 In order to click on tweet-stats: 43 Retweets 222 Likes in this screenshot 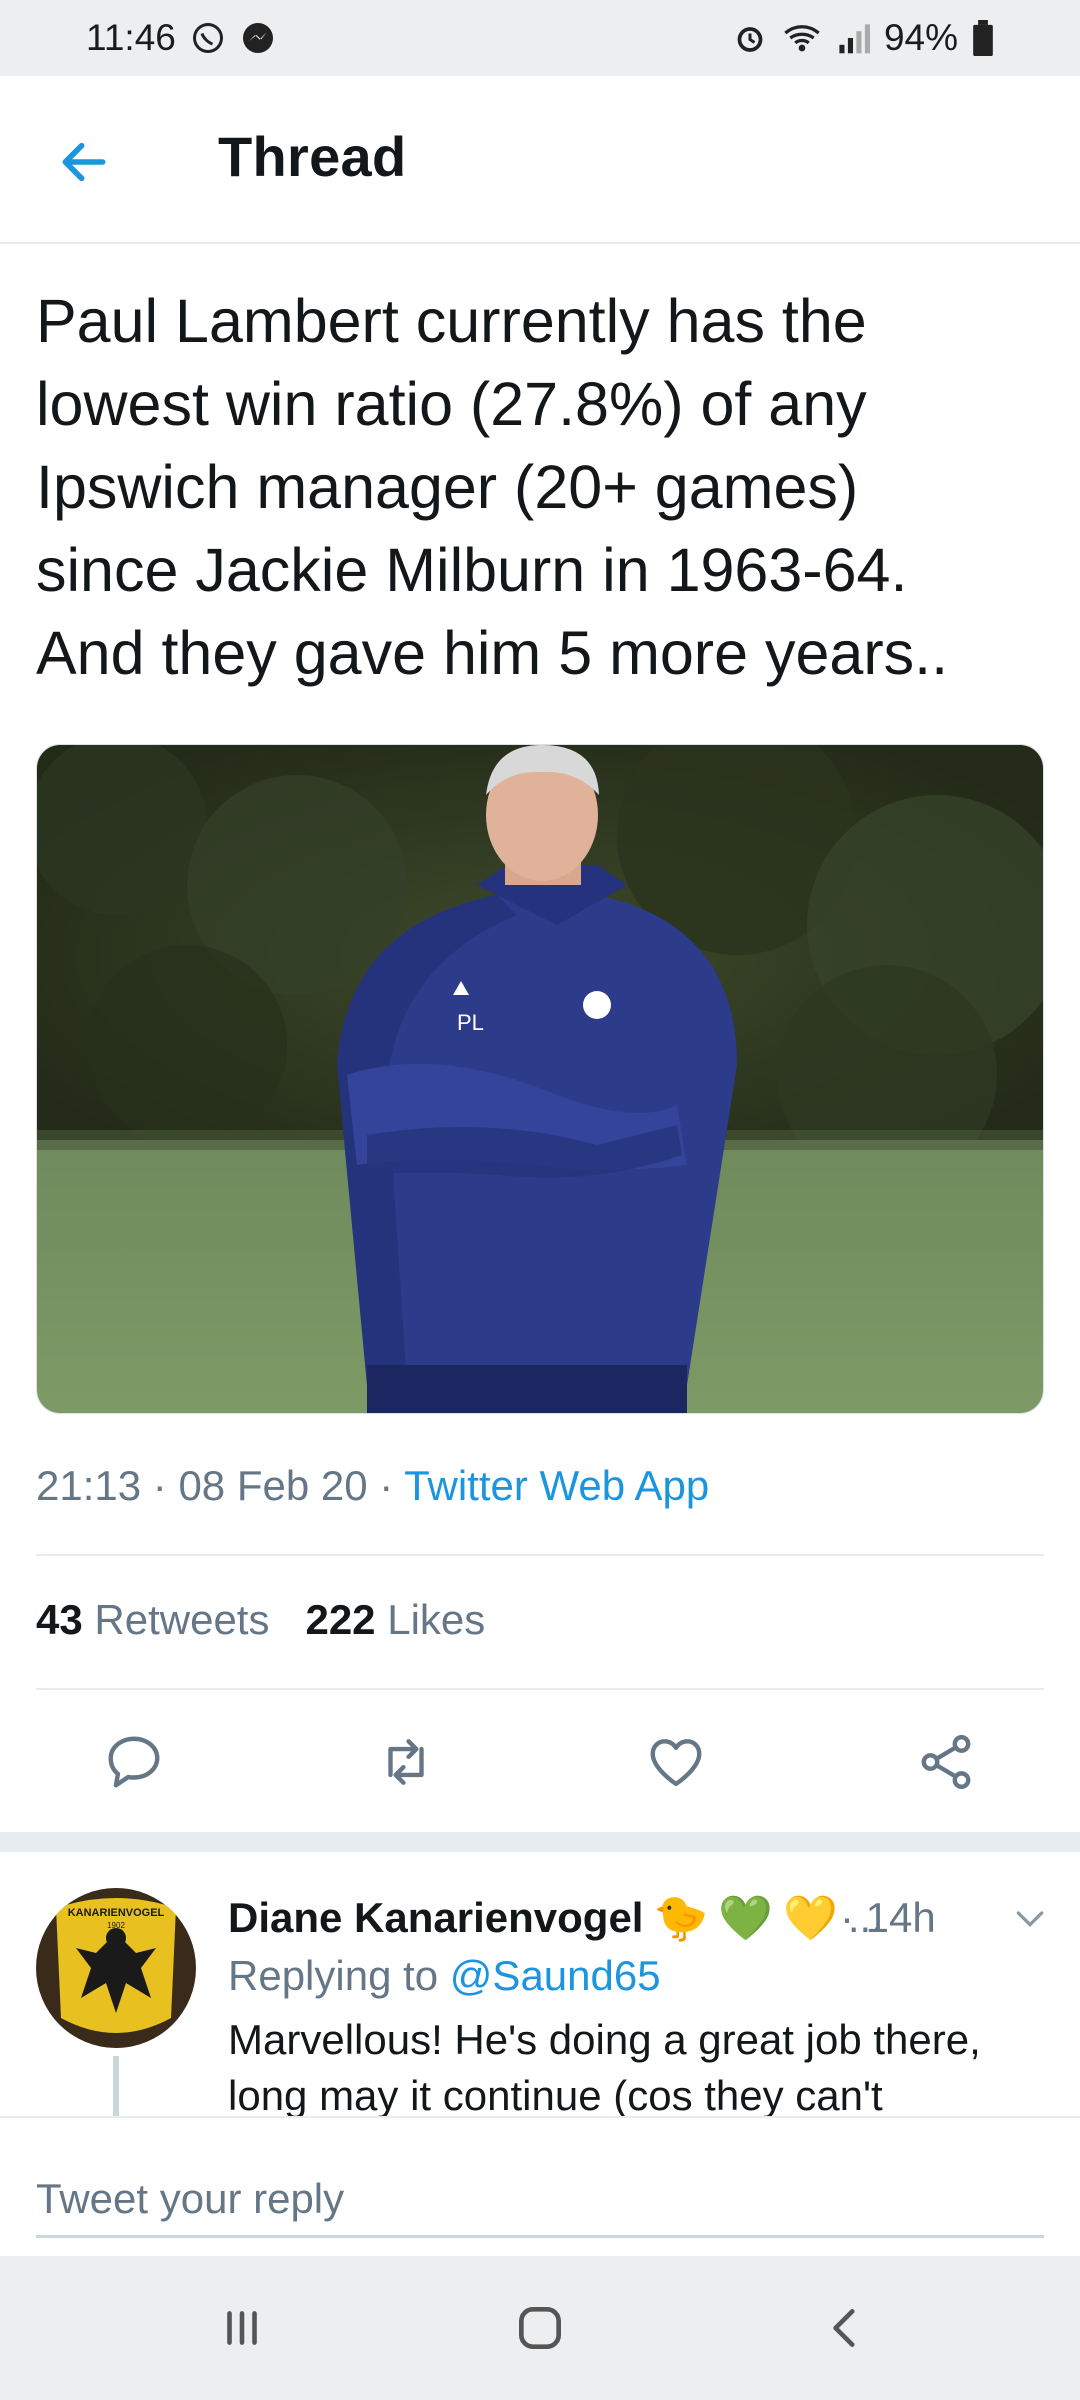, I will do `click(260, 1620)`.